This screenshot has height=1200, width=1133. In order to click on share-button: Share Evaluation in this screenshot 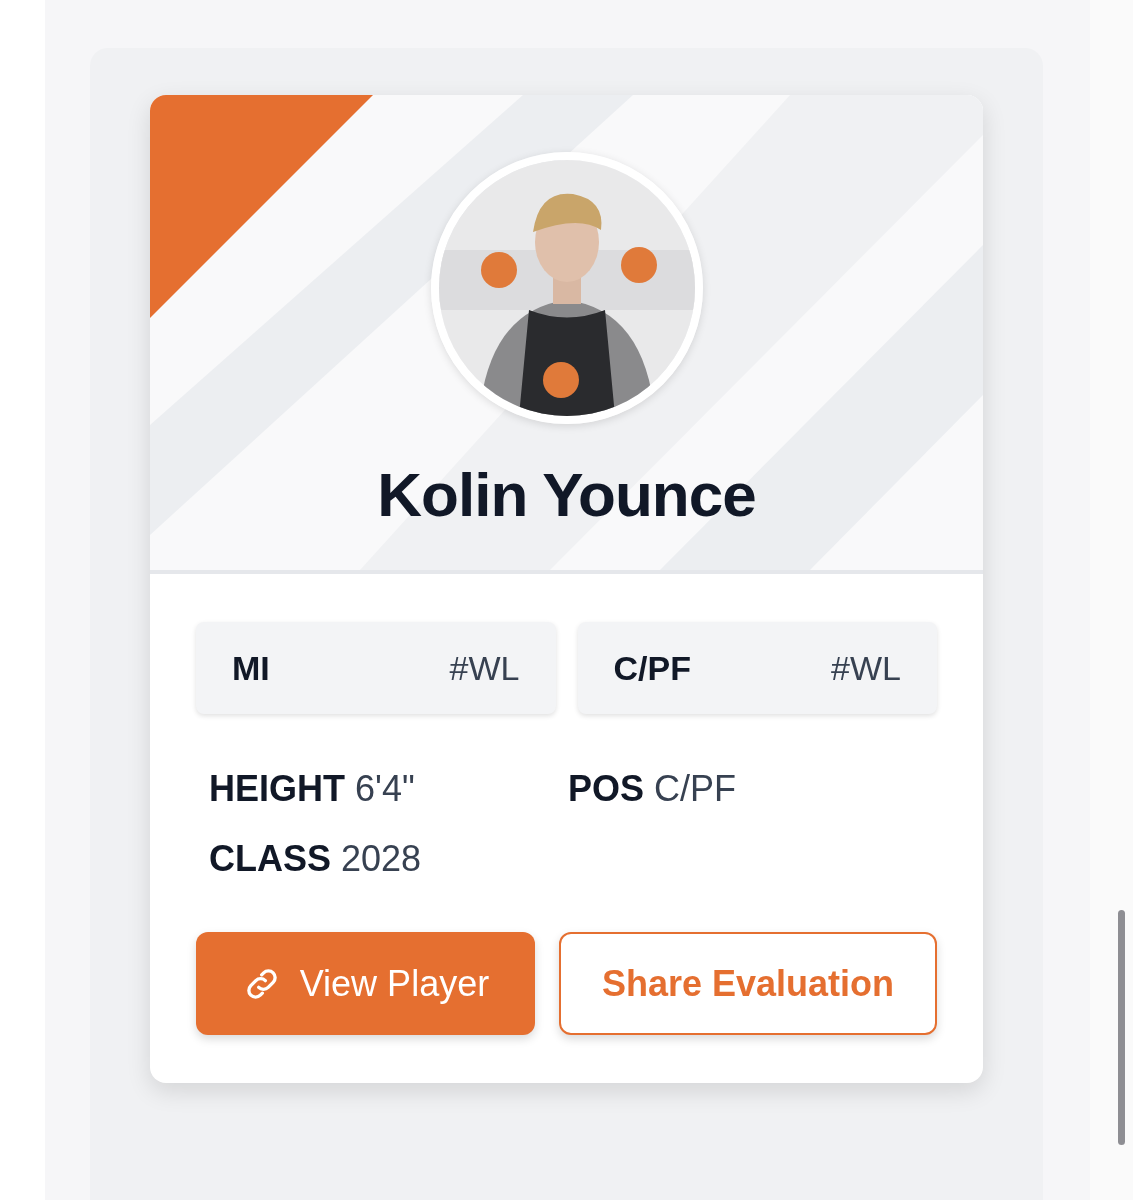, I will do `click(747, 983)`.